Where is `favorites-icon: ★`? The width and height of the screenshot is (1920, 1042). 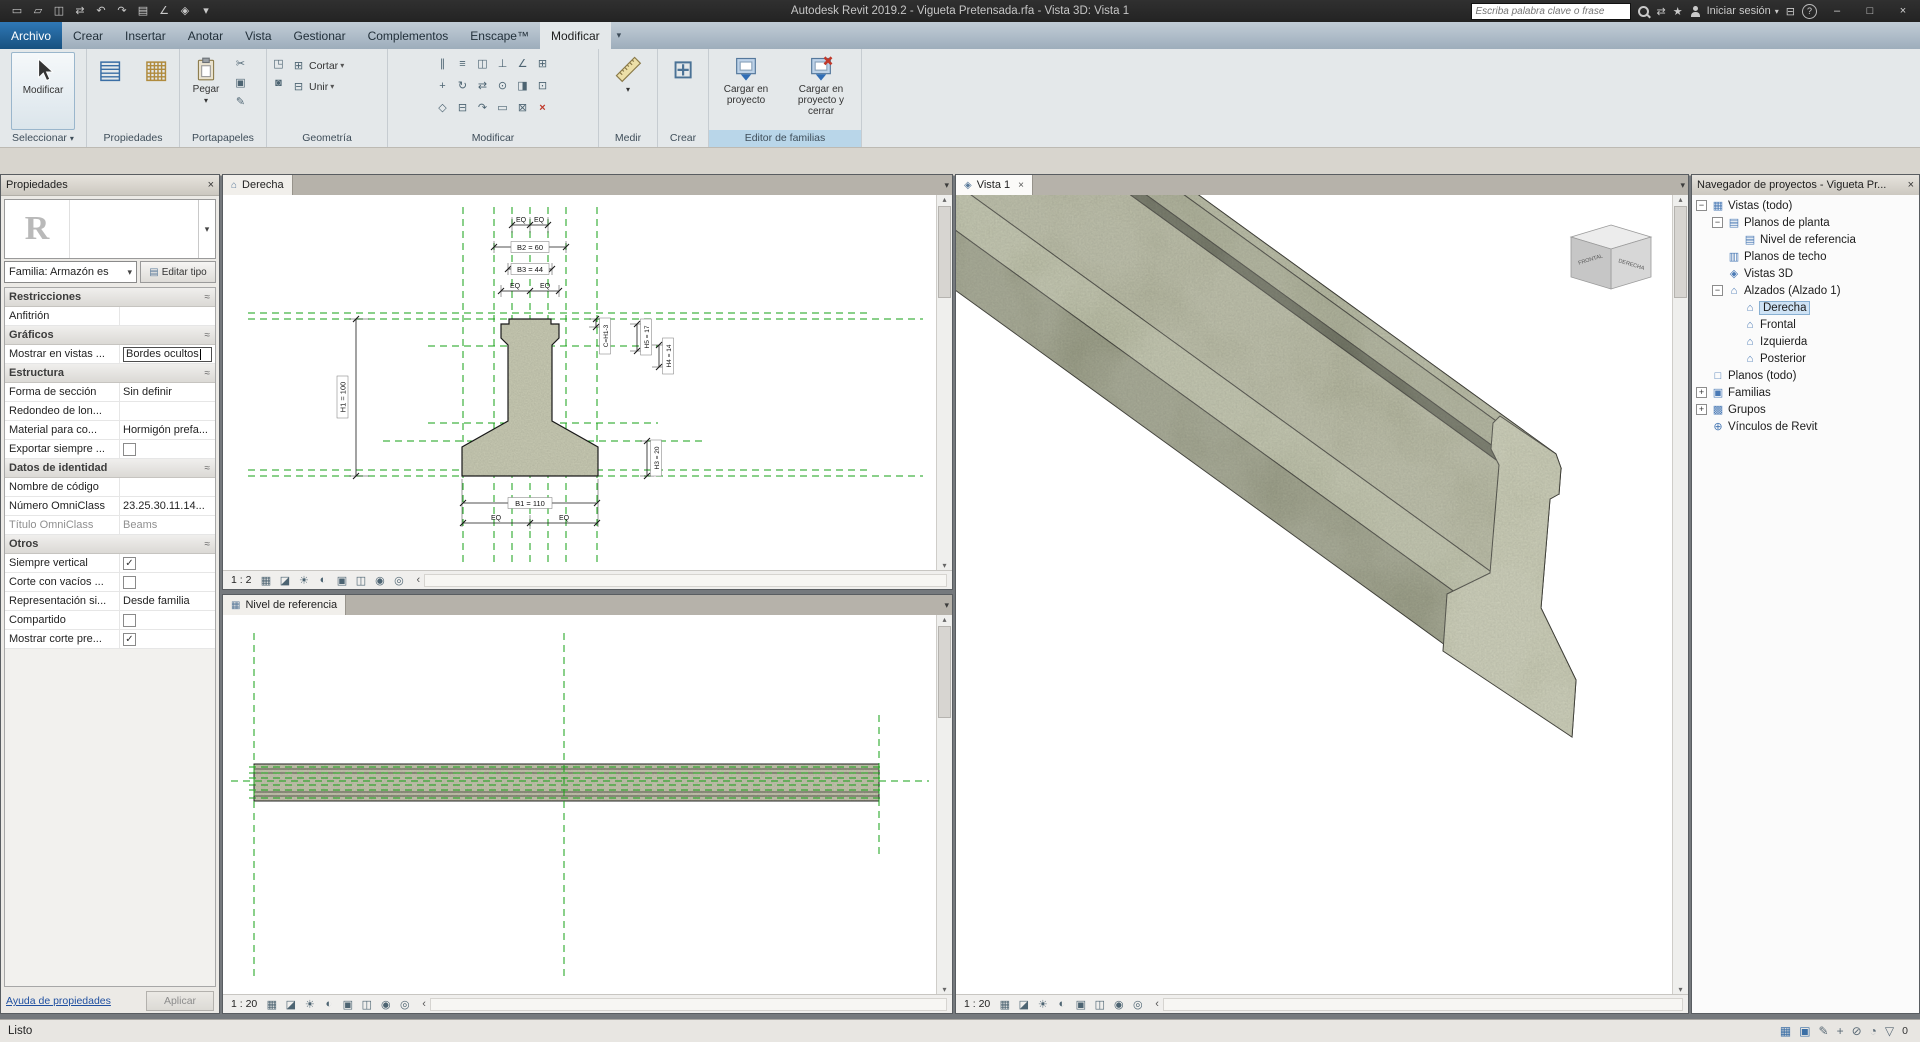
favorites-icon: ★ is located at coordinates (1678, 11).